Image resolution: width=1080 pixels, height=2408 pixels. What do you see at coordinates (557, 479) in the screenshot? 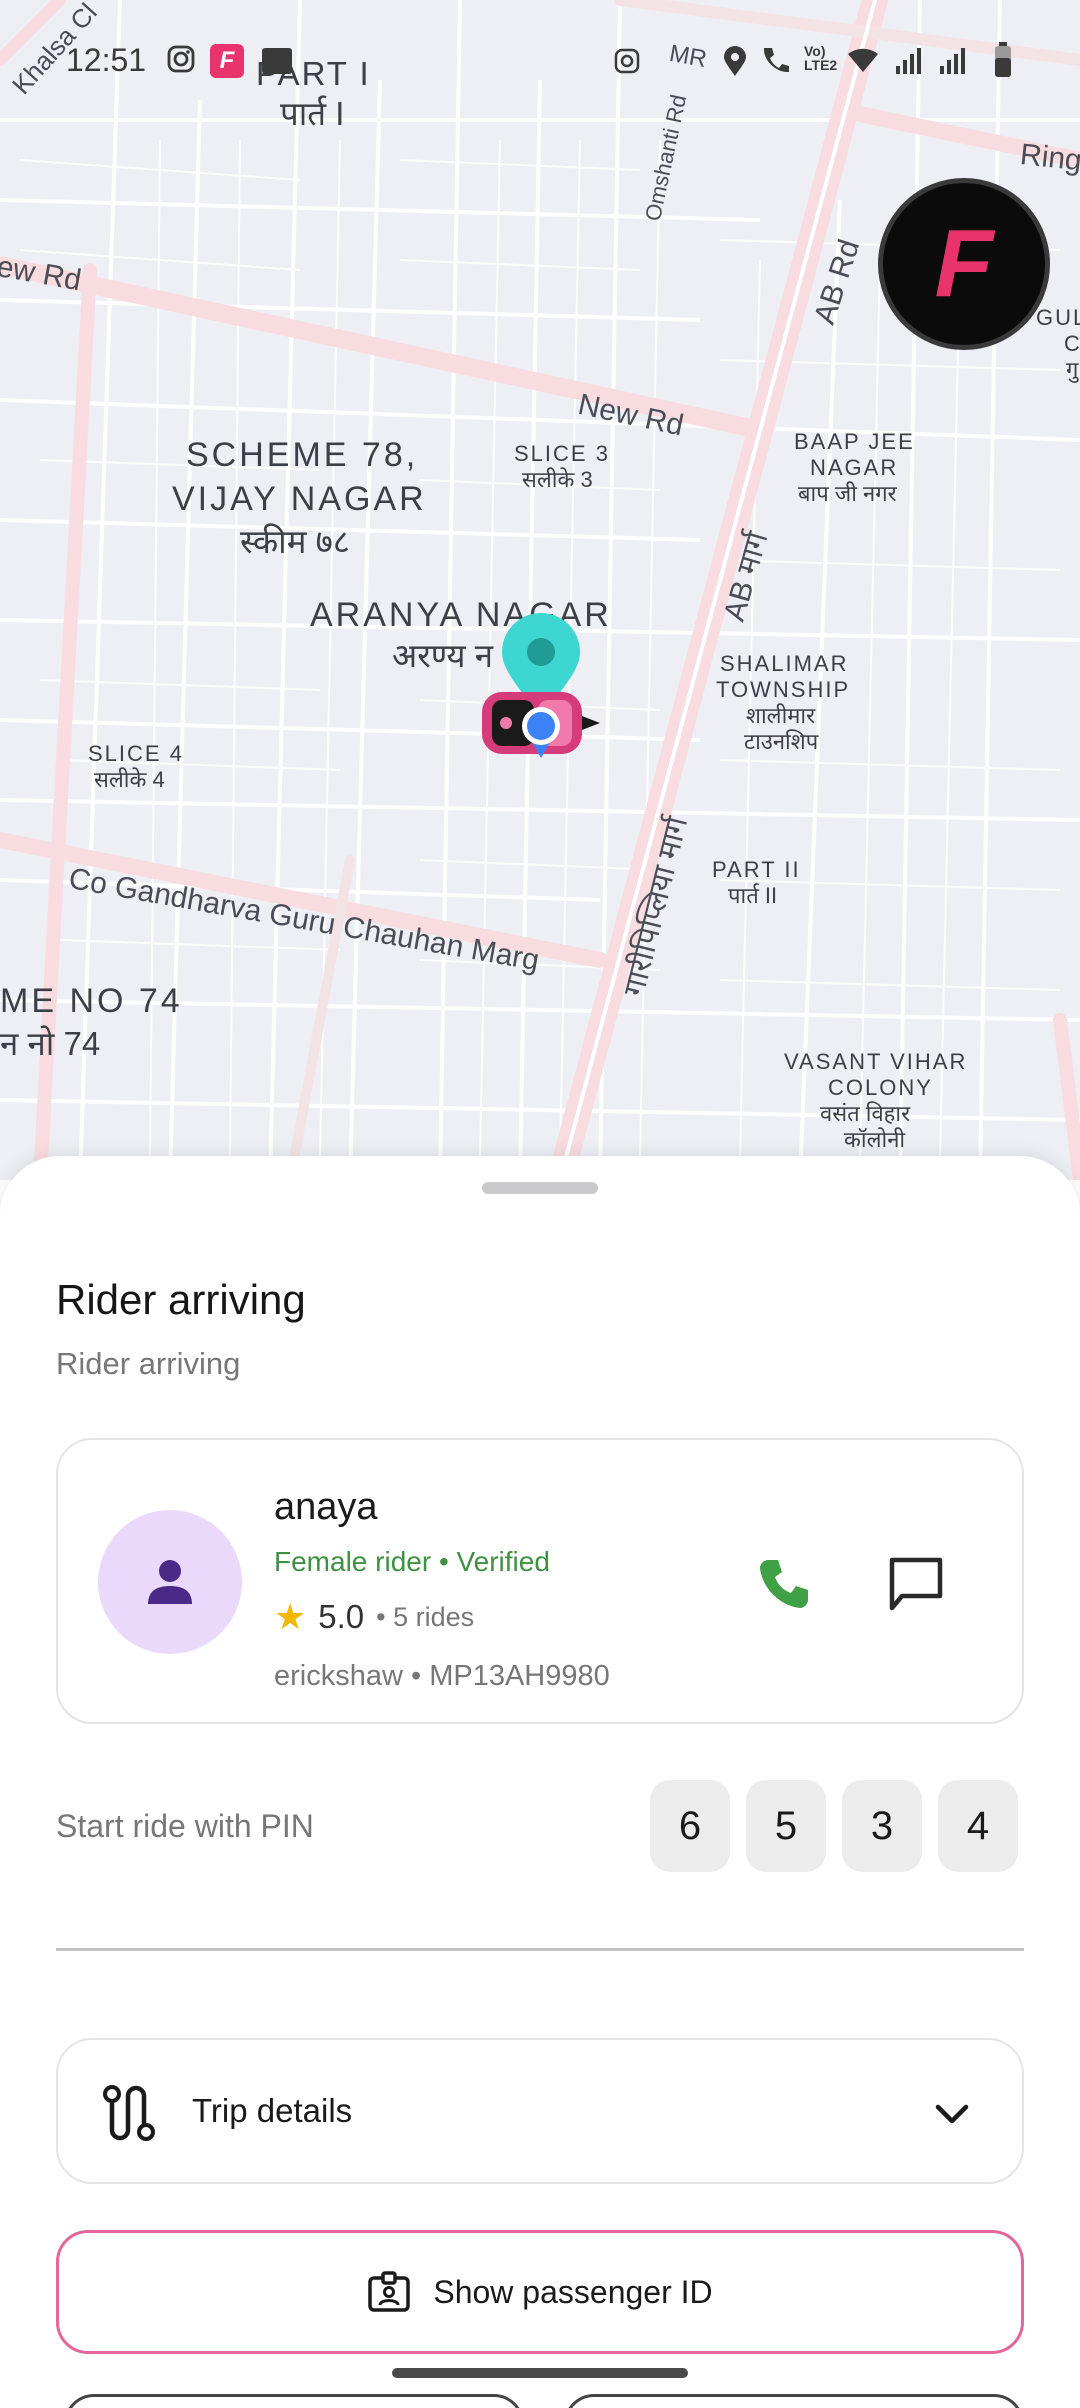
I see `map-label-slice3-hi: सलीके 3` at bounding box center [557, 479].